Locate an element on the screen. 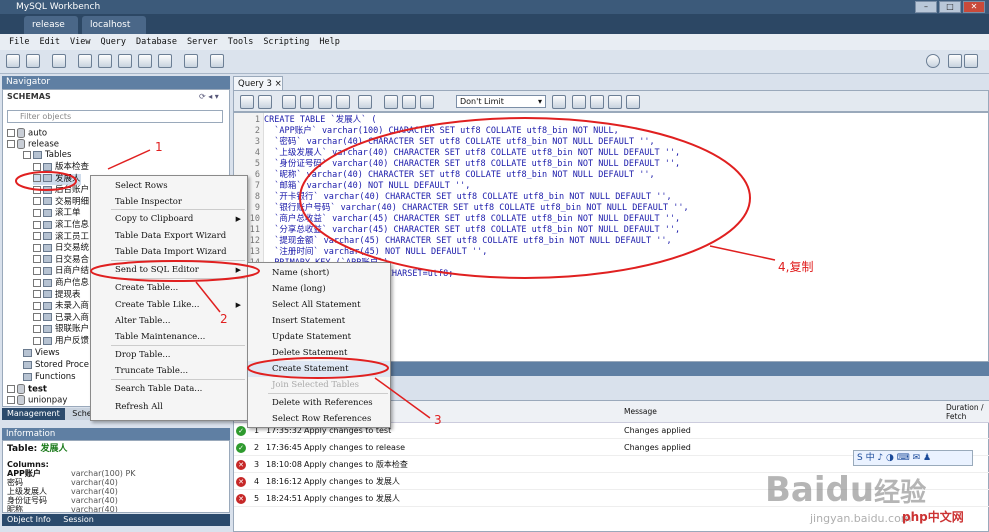 The width and height of the screenshot is (989, 532). baidu-url: jingyan.baidu.com is located at coordinates (861, 518).